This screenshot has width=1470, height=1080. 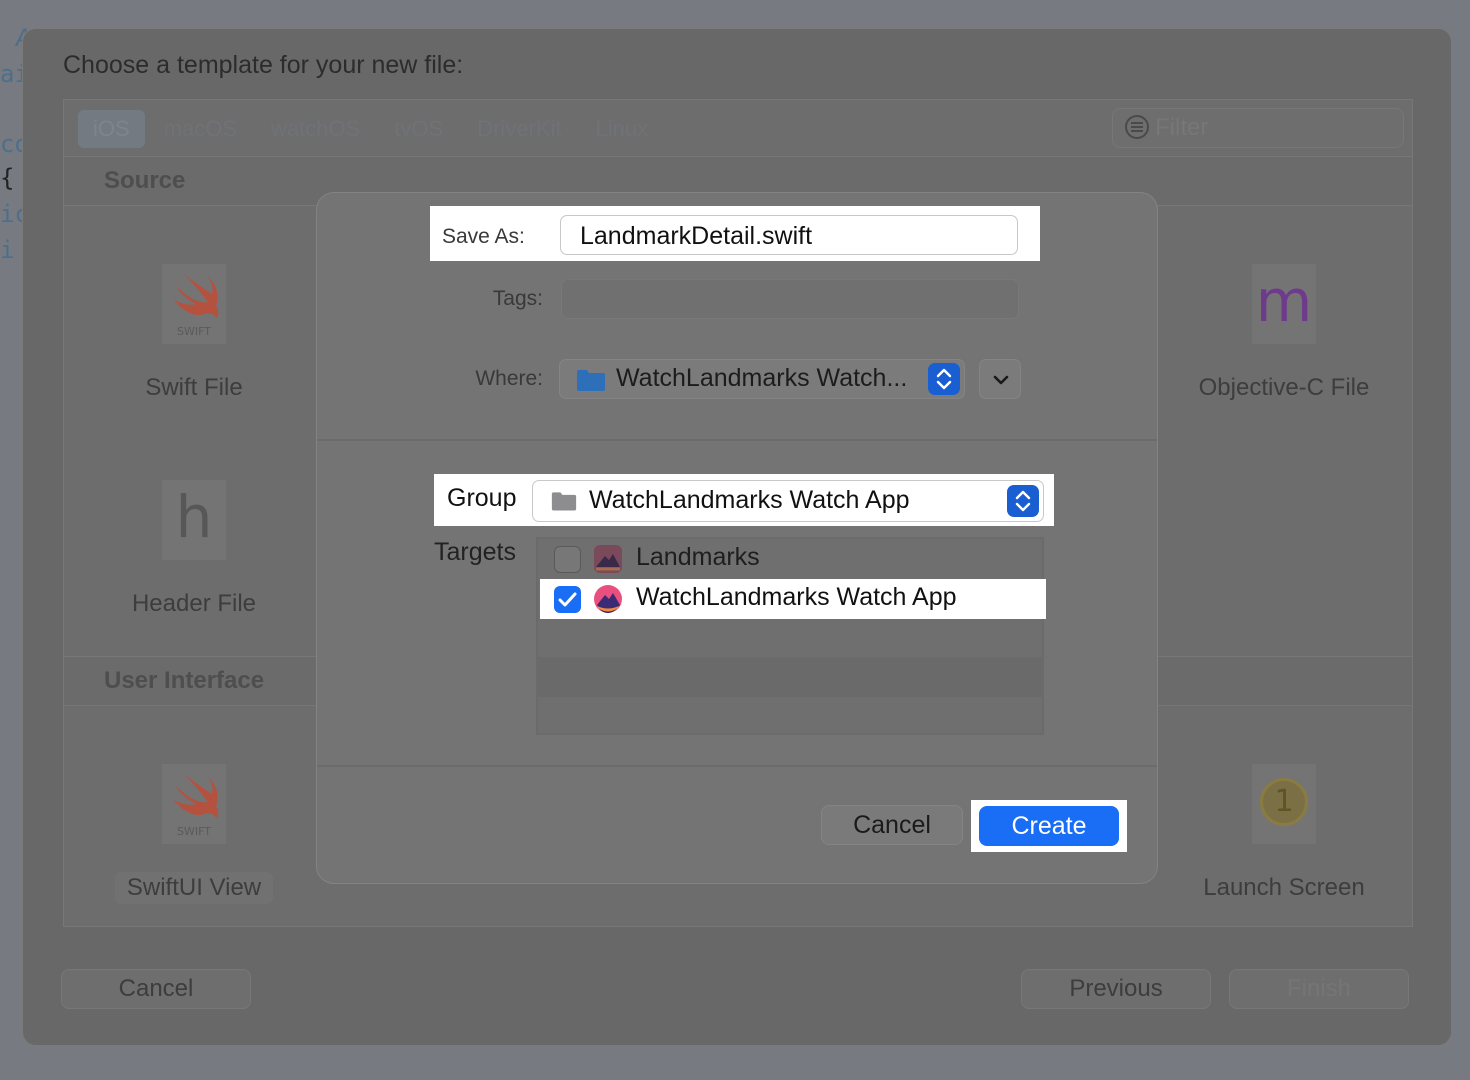 I want to click on target-row-landmarks: Landmarks, so click(x=790, y=559).